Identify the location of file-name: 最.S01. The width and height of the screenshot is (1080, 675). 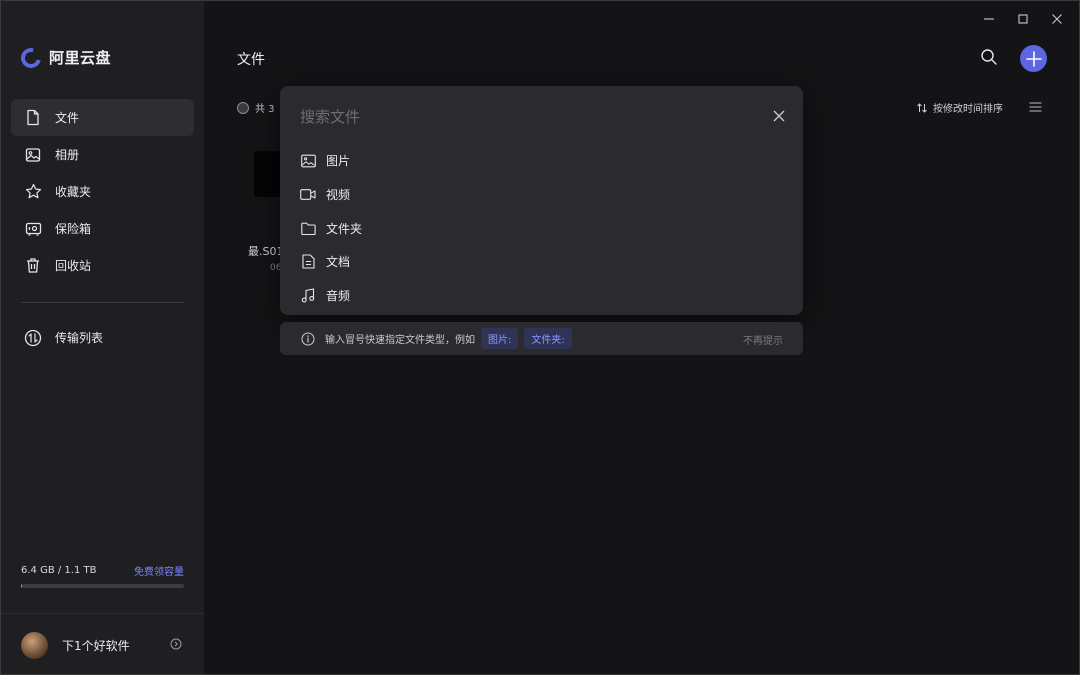
(265, 251).